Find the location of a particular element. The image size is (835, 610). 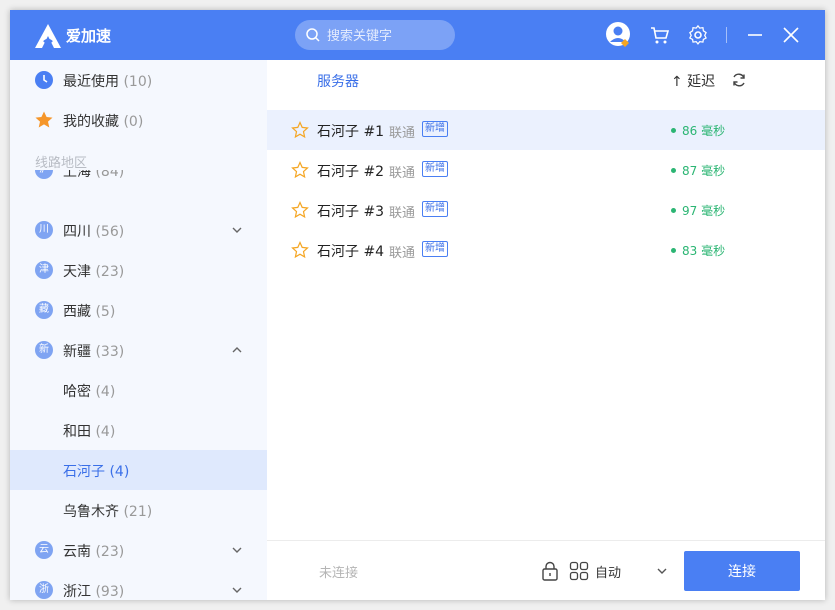

sidebar-item-count: (84) is located at coordinates (110, 175).